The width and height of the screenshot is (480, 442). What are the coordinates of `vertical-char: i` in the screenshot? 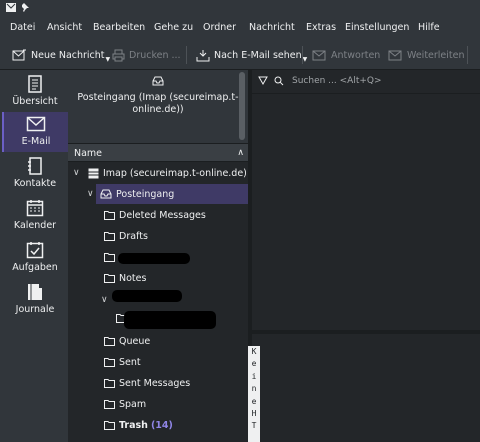 It's located at (254, 376).